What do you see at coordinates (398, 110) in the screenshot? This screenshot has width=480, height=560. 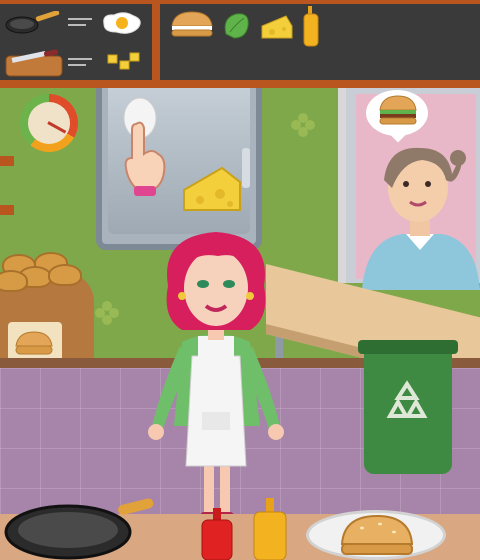 I see `burger-icon` at bounding box center [398, 110].